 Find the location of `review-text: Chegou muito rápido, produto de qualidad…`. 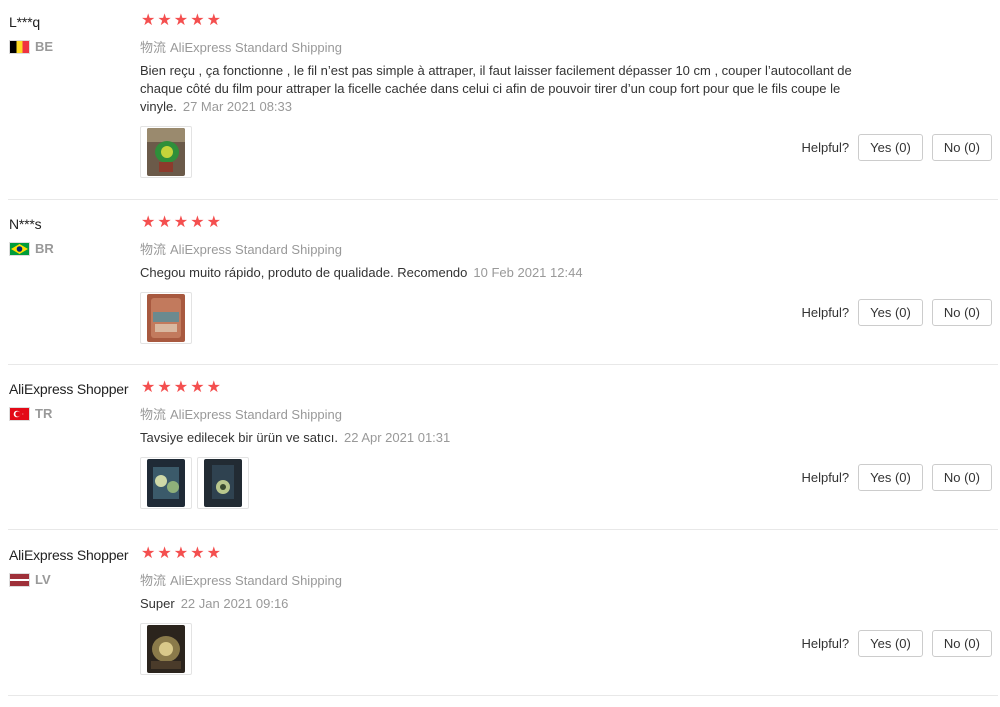

review-text: Chegou muito rápido, produto de qualidad… is located at coordinates (304, 272).